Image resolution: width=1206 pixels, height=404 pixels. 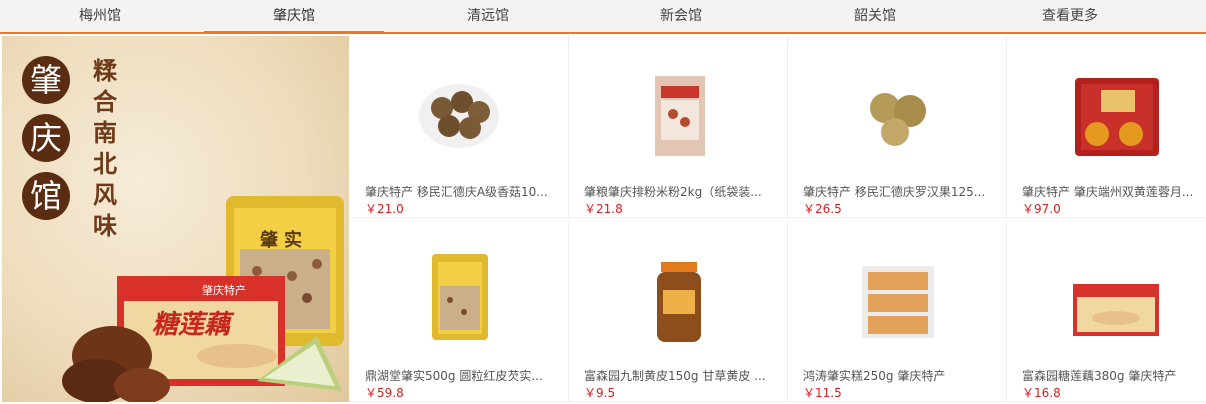 What do you see at coordinates (203, 299) in the screenshot?
I see `banner-product-illustration` at bounding box center [203, 299].